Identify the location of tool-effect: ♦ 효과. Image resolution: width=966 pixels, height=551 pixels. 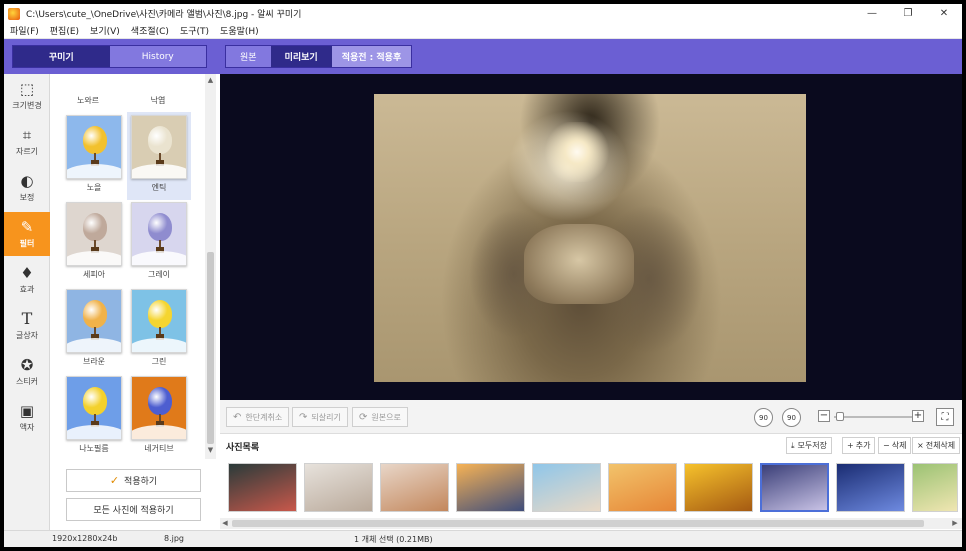
(27, 280).